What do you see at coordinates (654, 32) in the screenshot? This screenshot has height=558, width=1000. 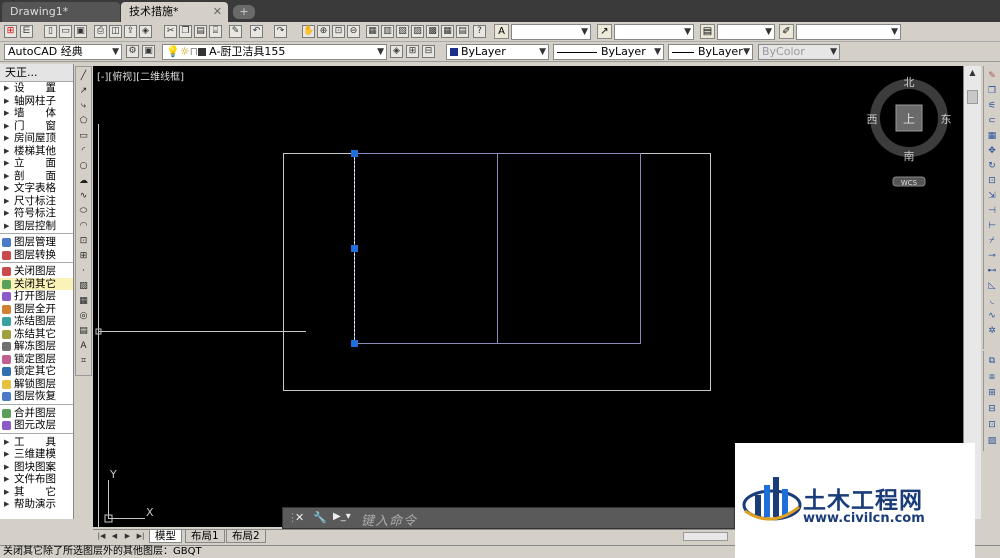 I see `dim-style-dropdown: ▼` at bounding box center [654, 32].